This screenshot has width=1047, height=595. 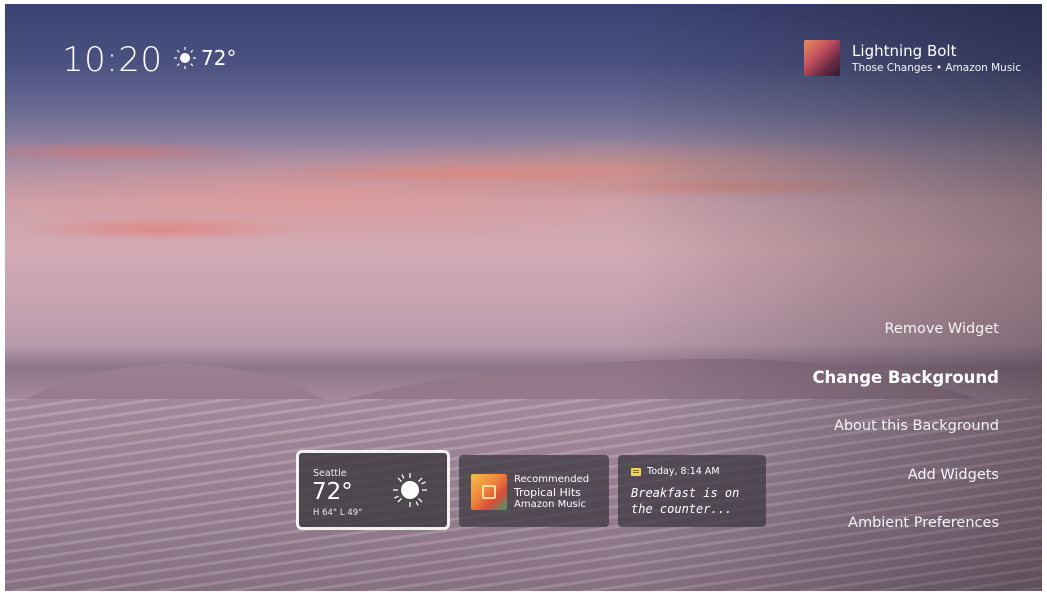 What do you see at coordinates (330, 473) in the screenshot?
I see `weather-city: Seattle` at bounding box center [330, 473].